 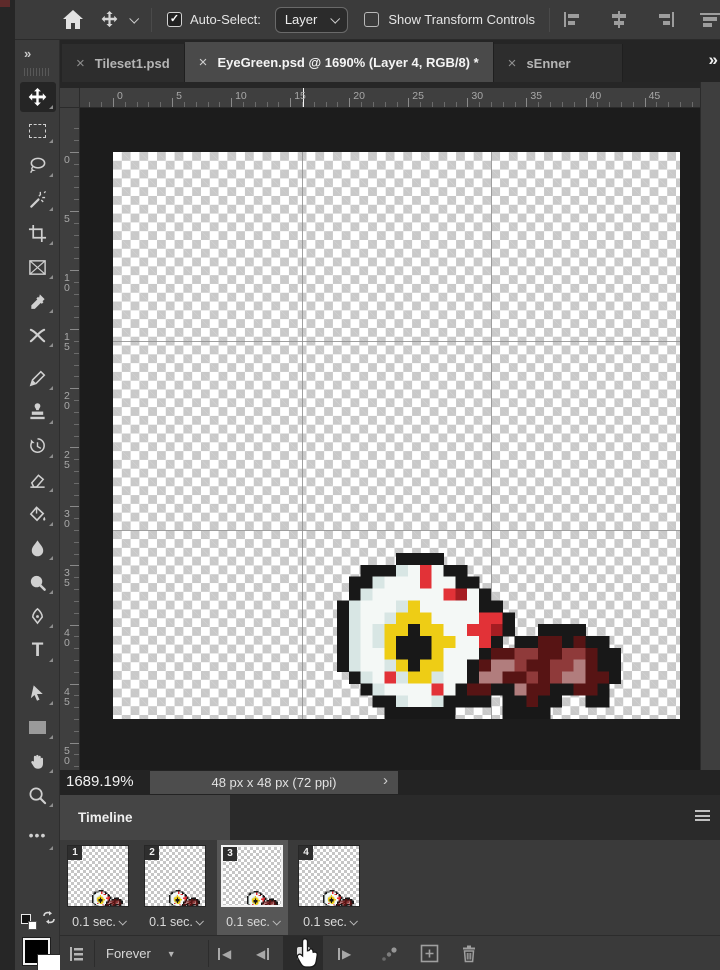 I want to click on tween-button, so click(x=389, y=953).